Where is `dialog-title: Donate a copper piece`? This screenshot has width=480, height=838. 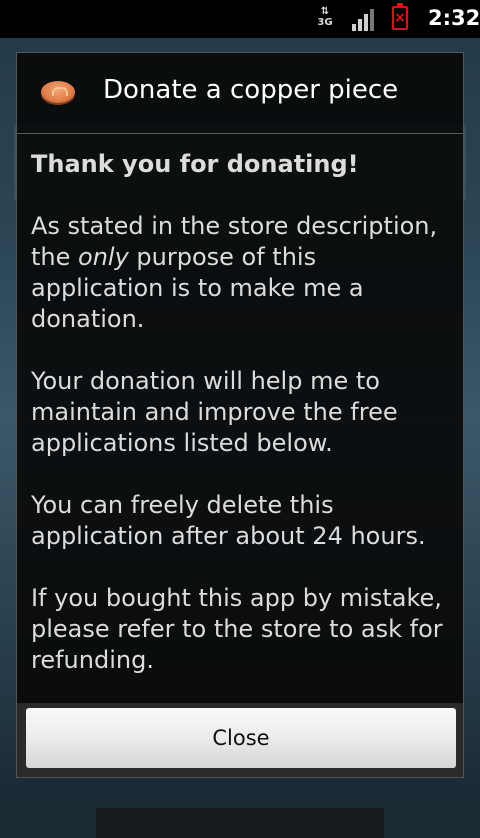 dialog-title: Donate a copper piece is located at coordinates (251, 90).